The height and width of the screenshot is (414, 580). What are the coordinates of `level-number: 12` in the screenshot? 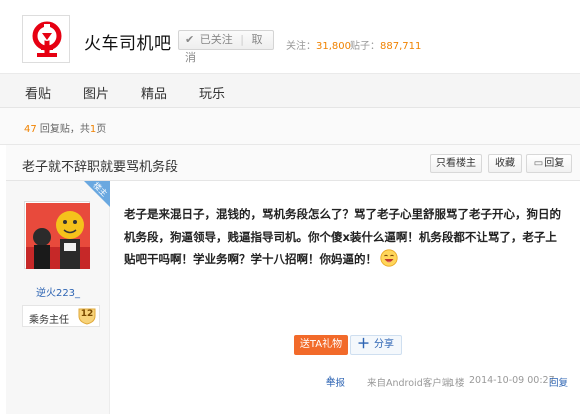 It's located at (87, 314).